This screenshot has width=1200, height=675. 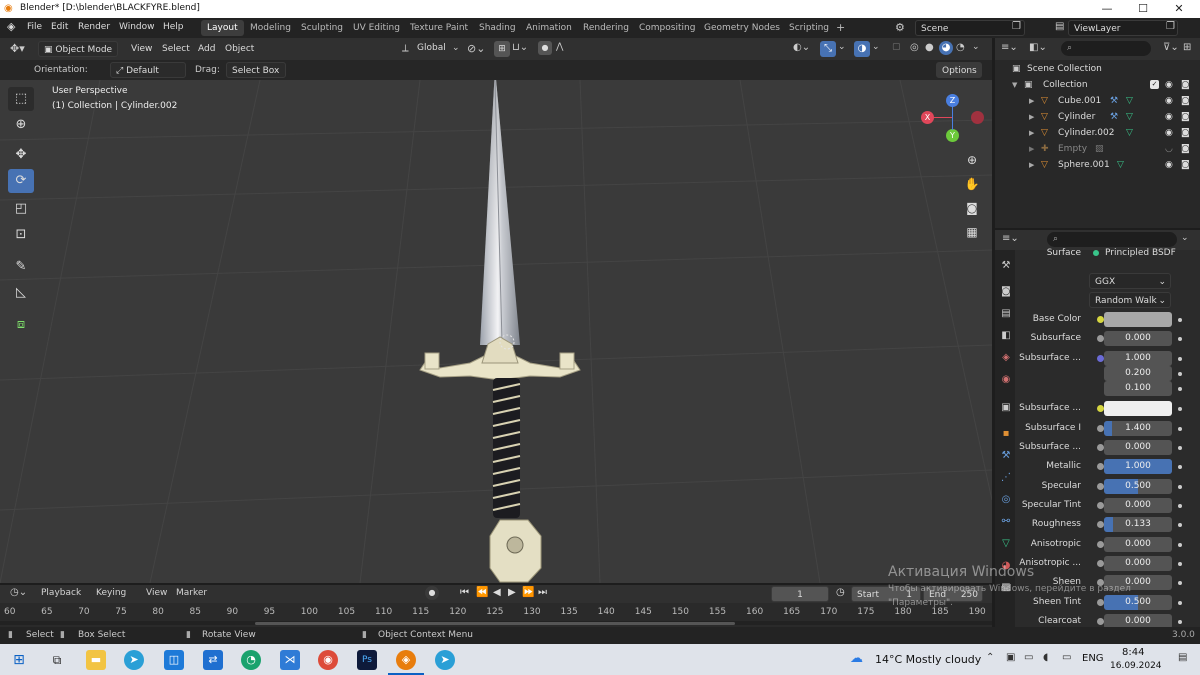 I want to click on property-slider: 0.100, so click(x=1138, y=388).